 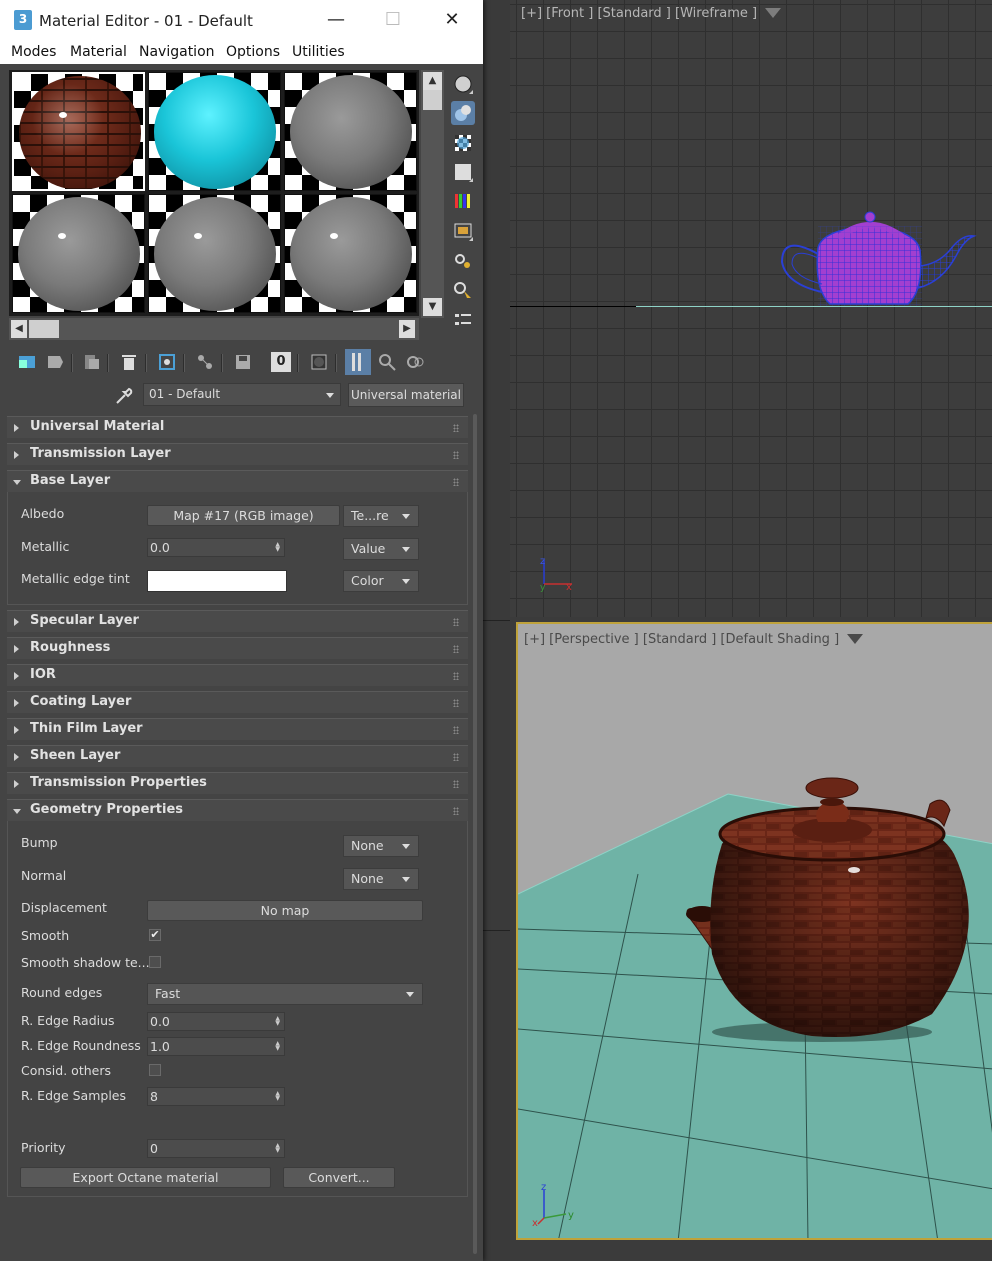 What do you see at coordinates (237, 810) in the screenshot?
I see `rollout-geometry-properties: Geometry Properties` at bounding box center [237, 810].